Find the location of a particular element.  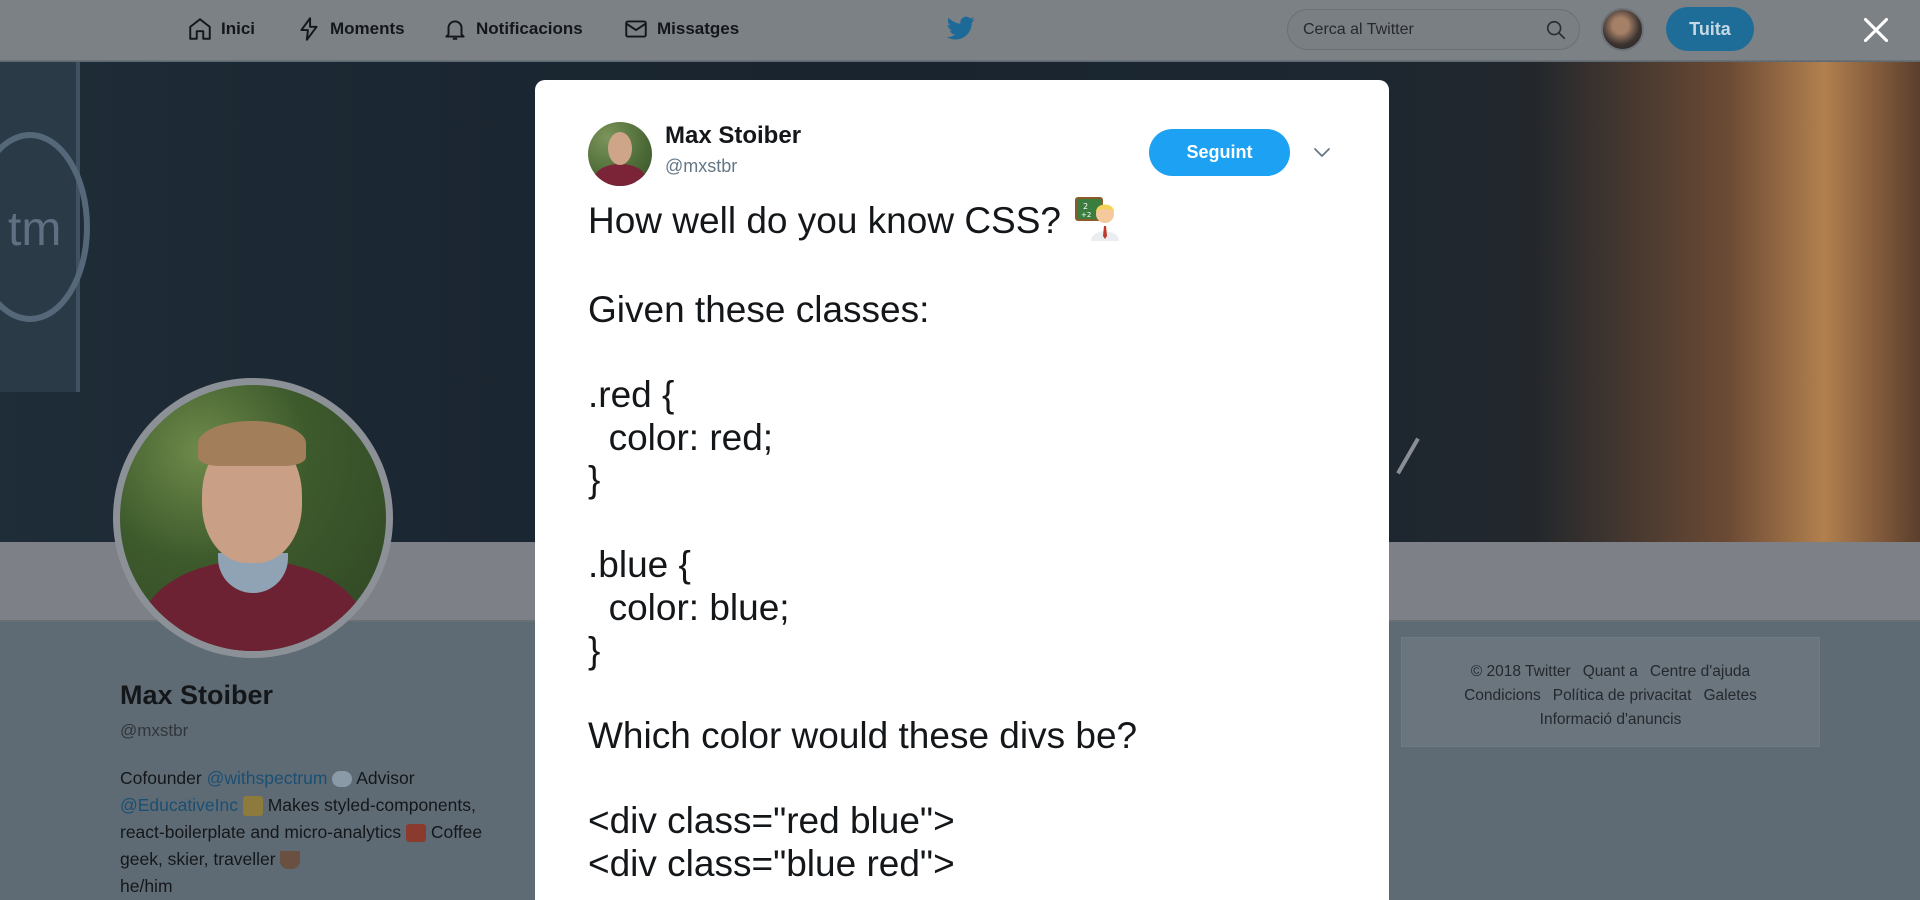

nav-notifications: Notificacions is located at coordinates (512, 29).